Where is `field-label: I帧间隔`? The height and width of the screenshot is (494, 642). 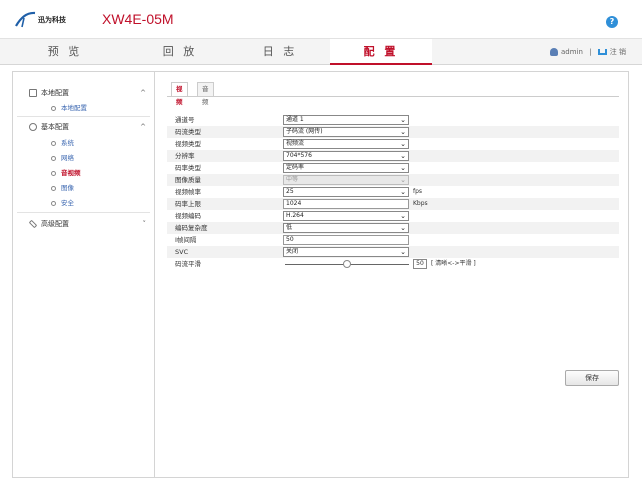 field-label: I帧间隔 is located at coordinates (186, 240).